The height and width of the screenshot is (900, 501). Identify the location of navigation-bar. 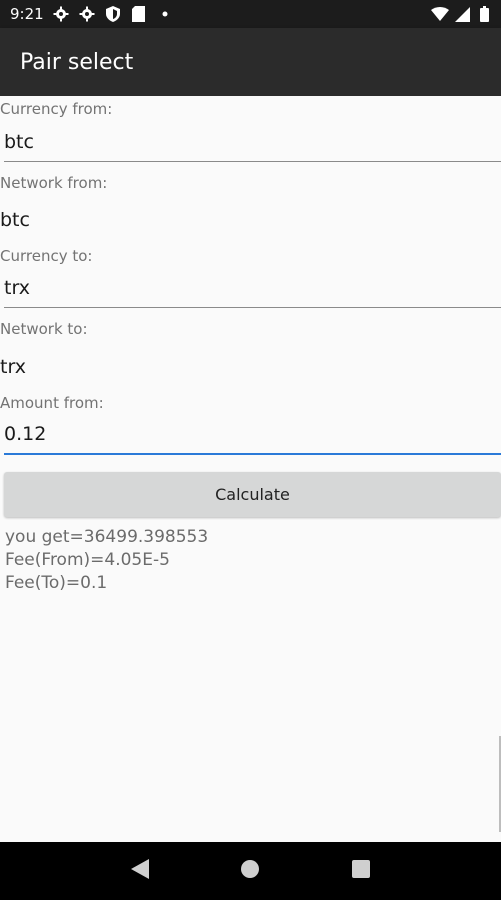
(250, 871).